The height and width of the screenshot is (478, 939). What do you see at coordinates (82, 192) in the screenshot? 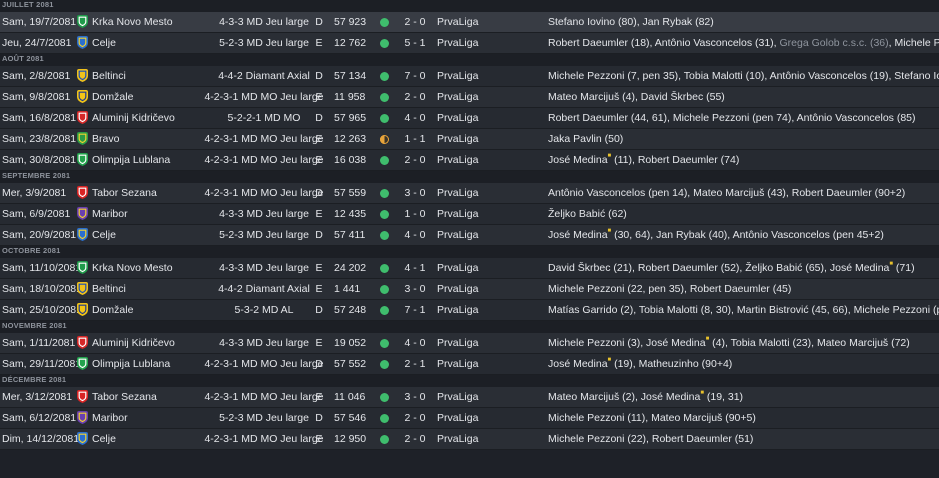
I see `crest-tabor-icon` at bounding box center [82, 192].